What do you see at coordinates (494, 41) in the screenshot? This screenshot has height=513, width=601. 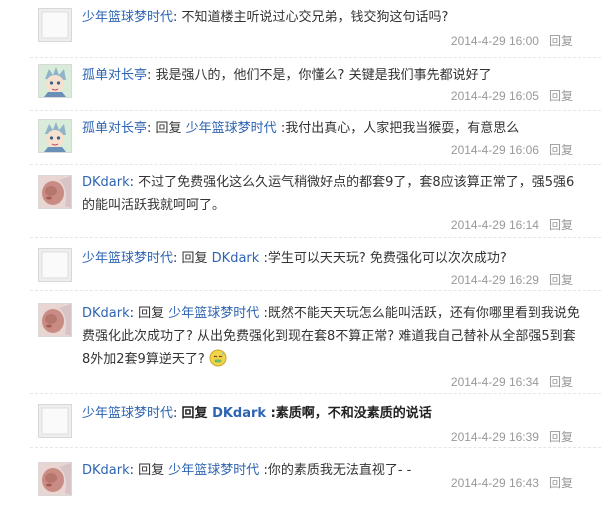 I see `reply-time: 2014-4-29 16:00` at bounding box center [494, 41].